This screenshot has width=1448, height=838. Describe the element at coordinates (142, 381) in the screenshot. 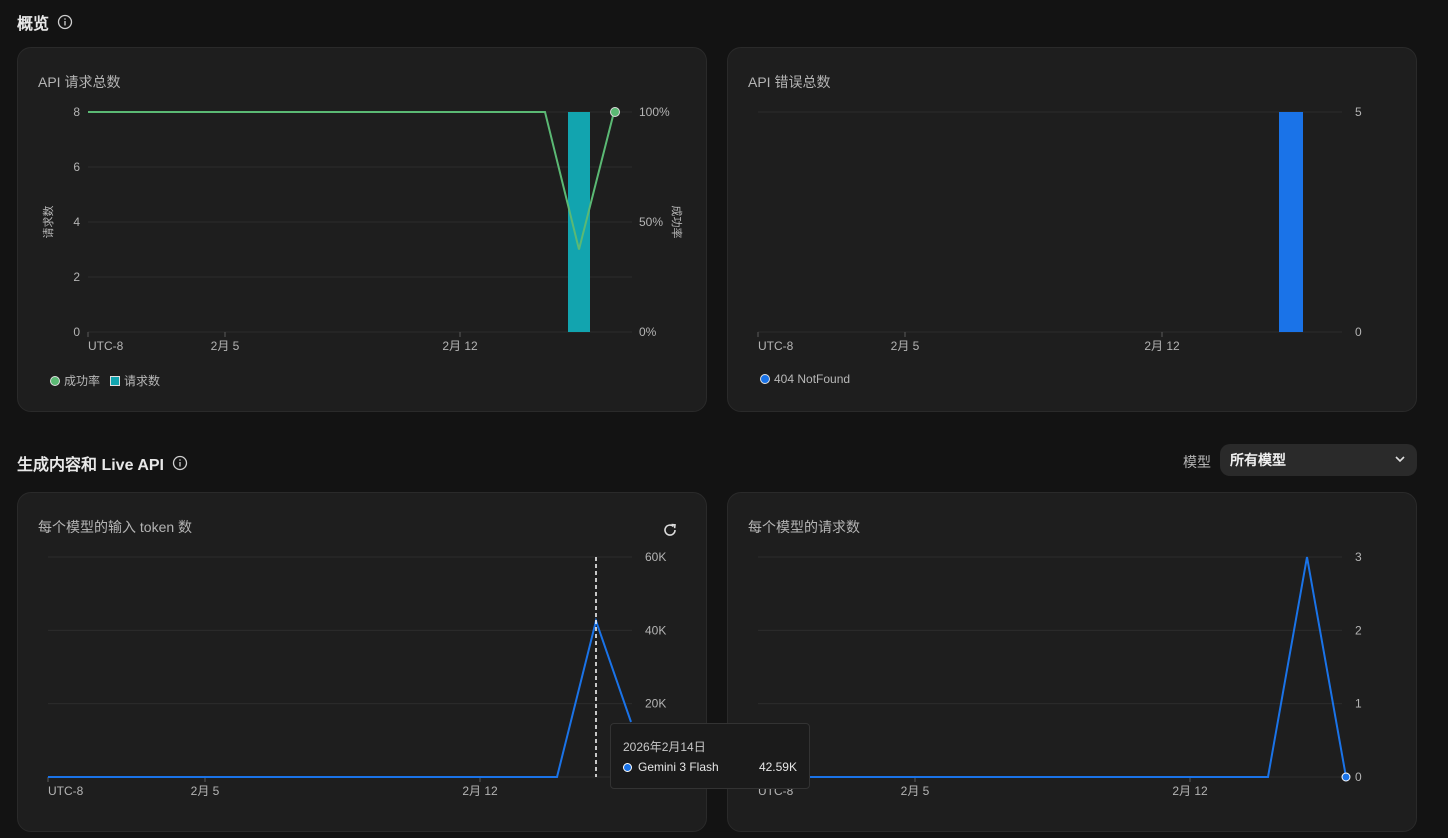

I see `legend-label: 请求数` at that location.